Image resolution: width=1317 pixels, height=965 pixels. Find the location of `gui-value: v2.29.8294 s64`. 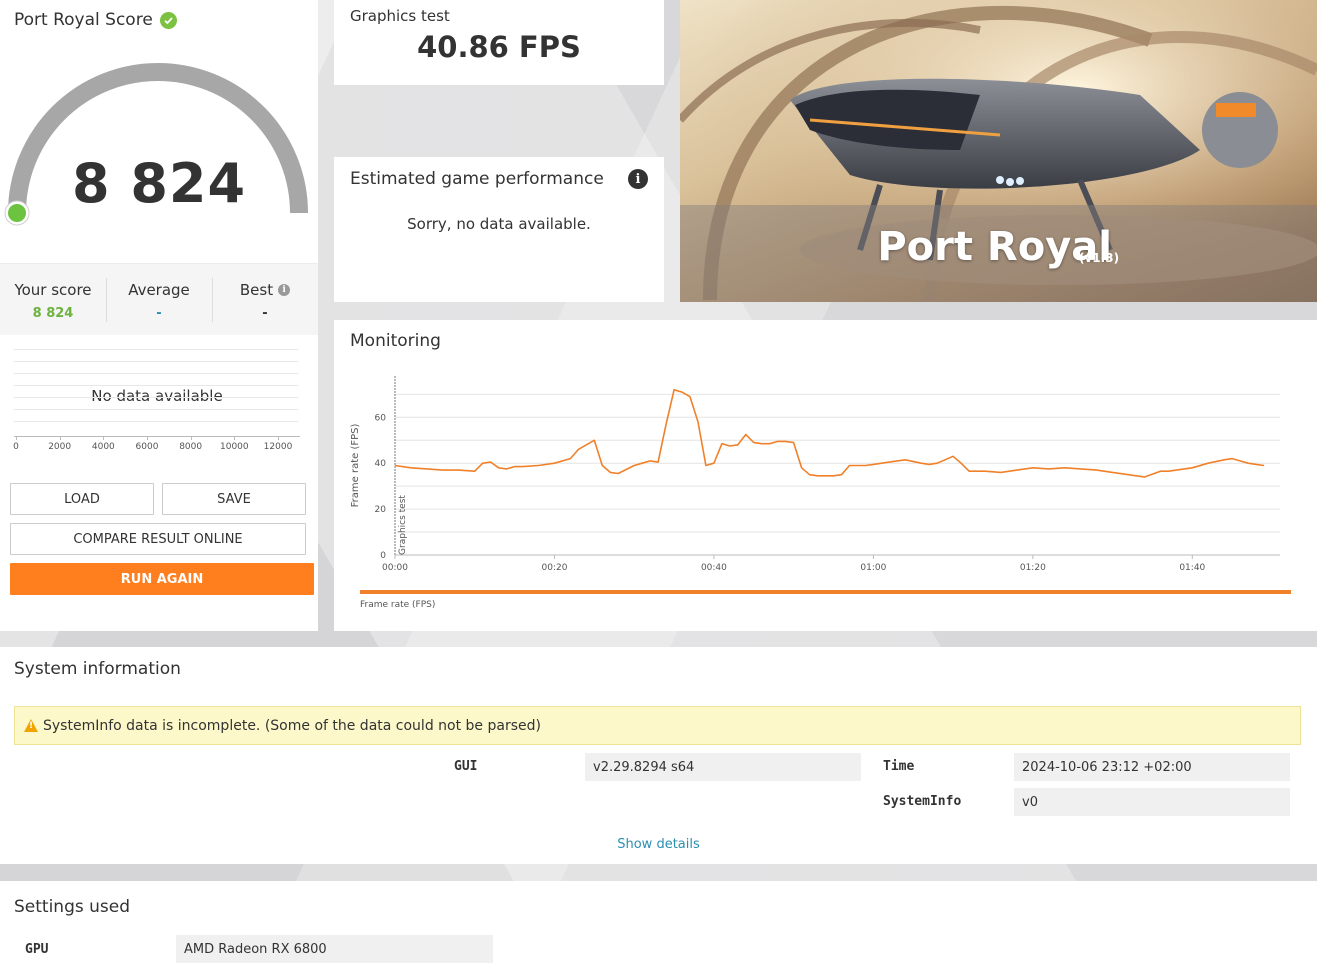

gui-value: v2.29.8294 s64 is located at coordinates (723, 767).